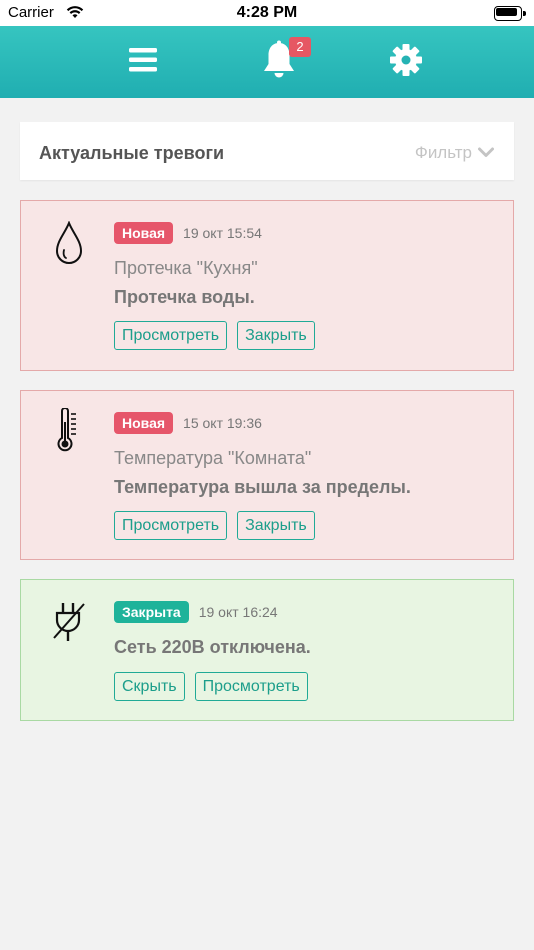 Image resolution: width=534 pixels, height=950 pixels. What do you see at coordinates (222, 423) in the screenshot?
I see `timestamp: 15 окт 19:36` at bounding box center [222, 423].